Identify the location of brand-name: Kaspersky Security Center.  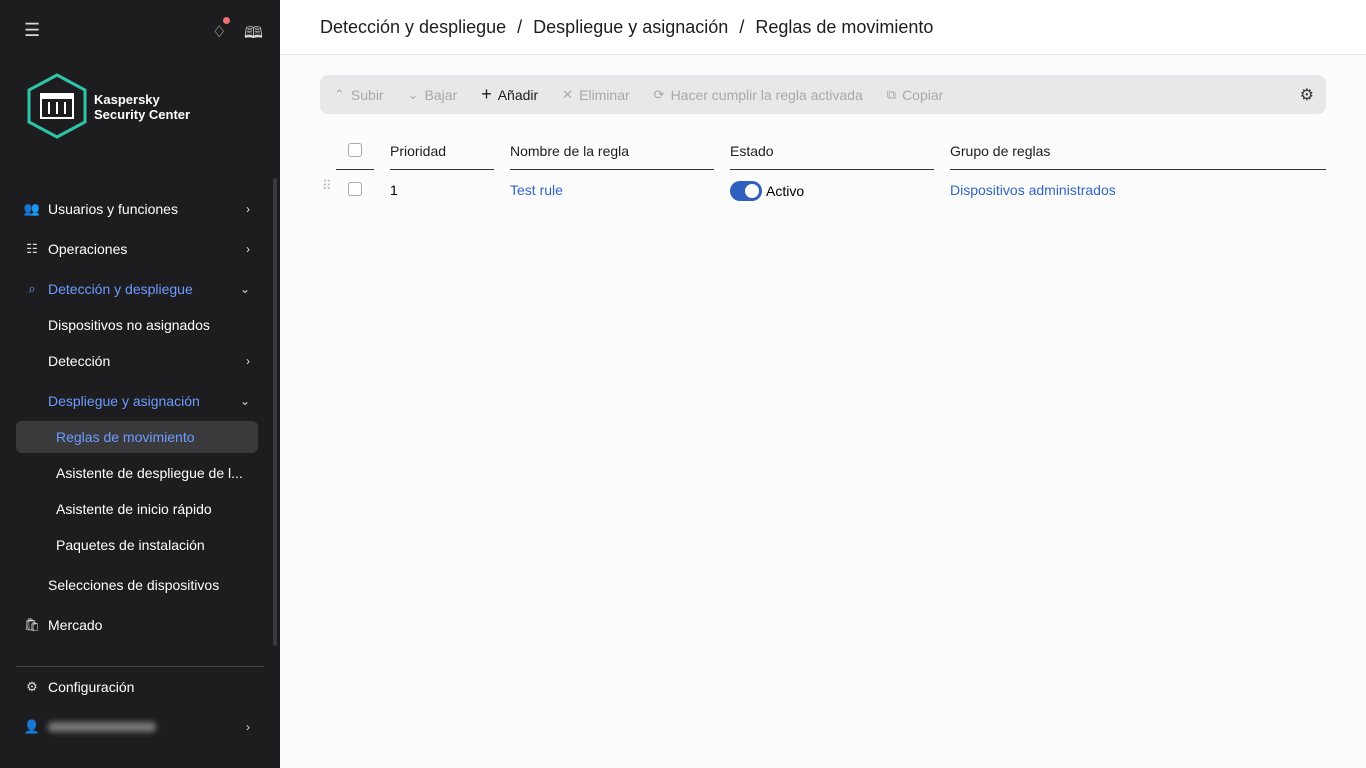
(142, 107).